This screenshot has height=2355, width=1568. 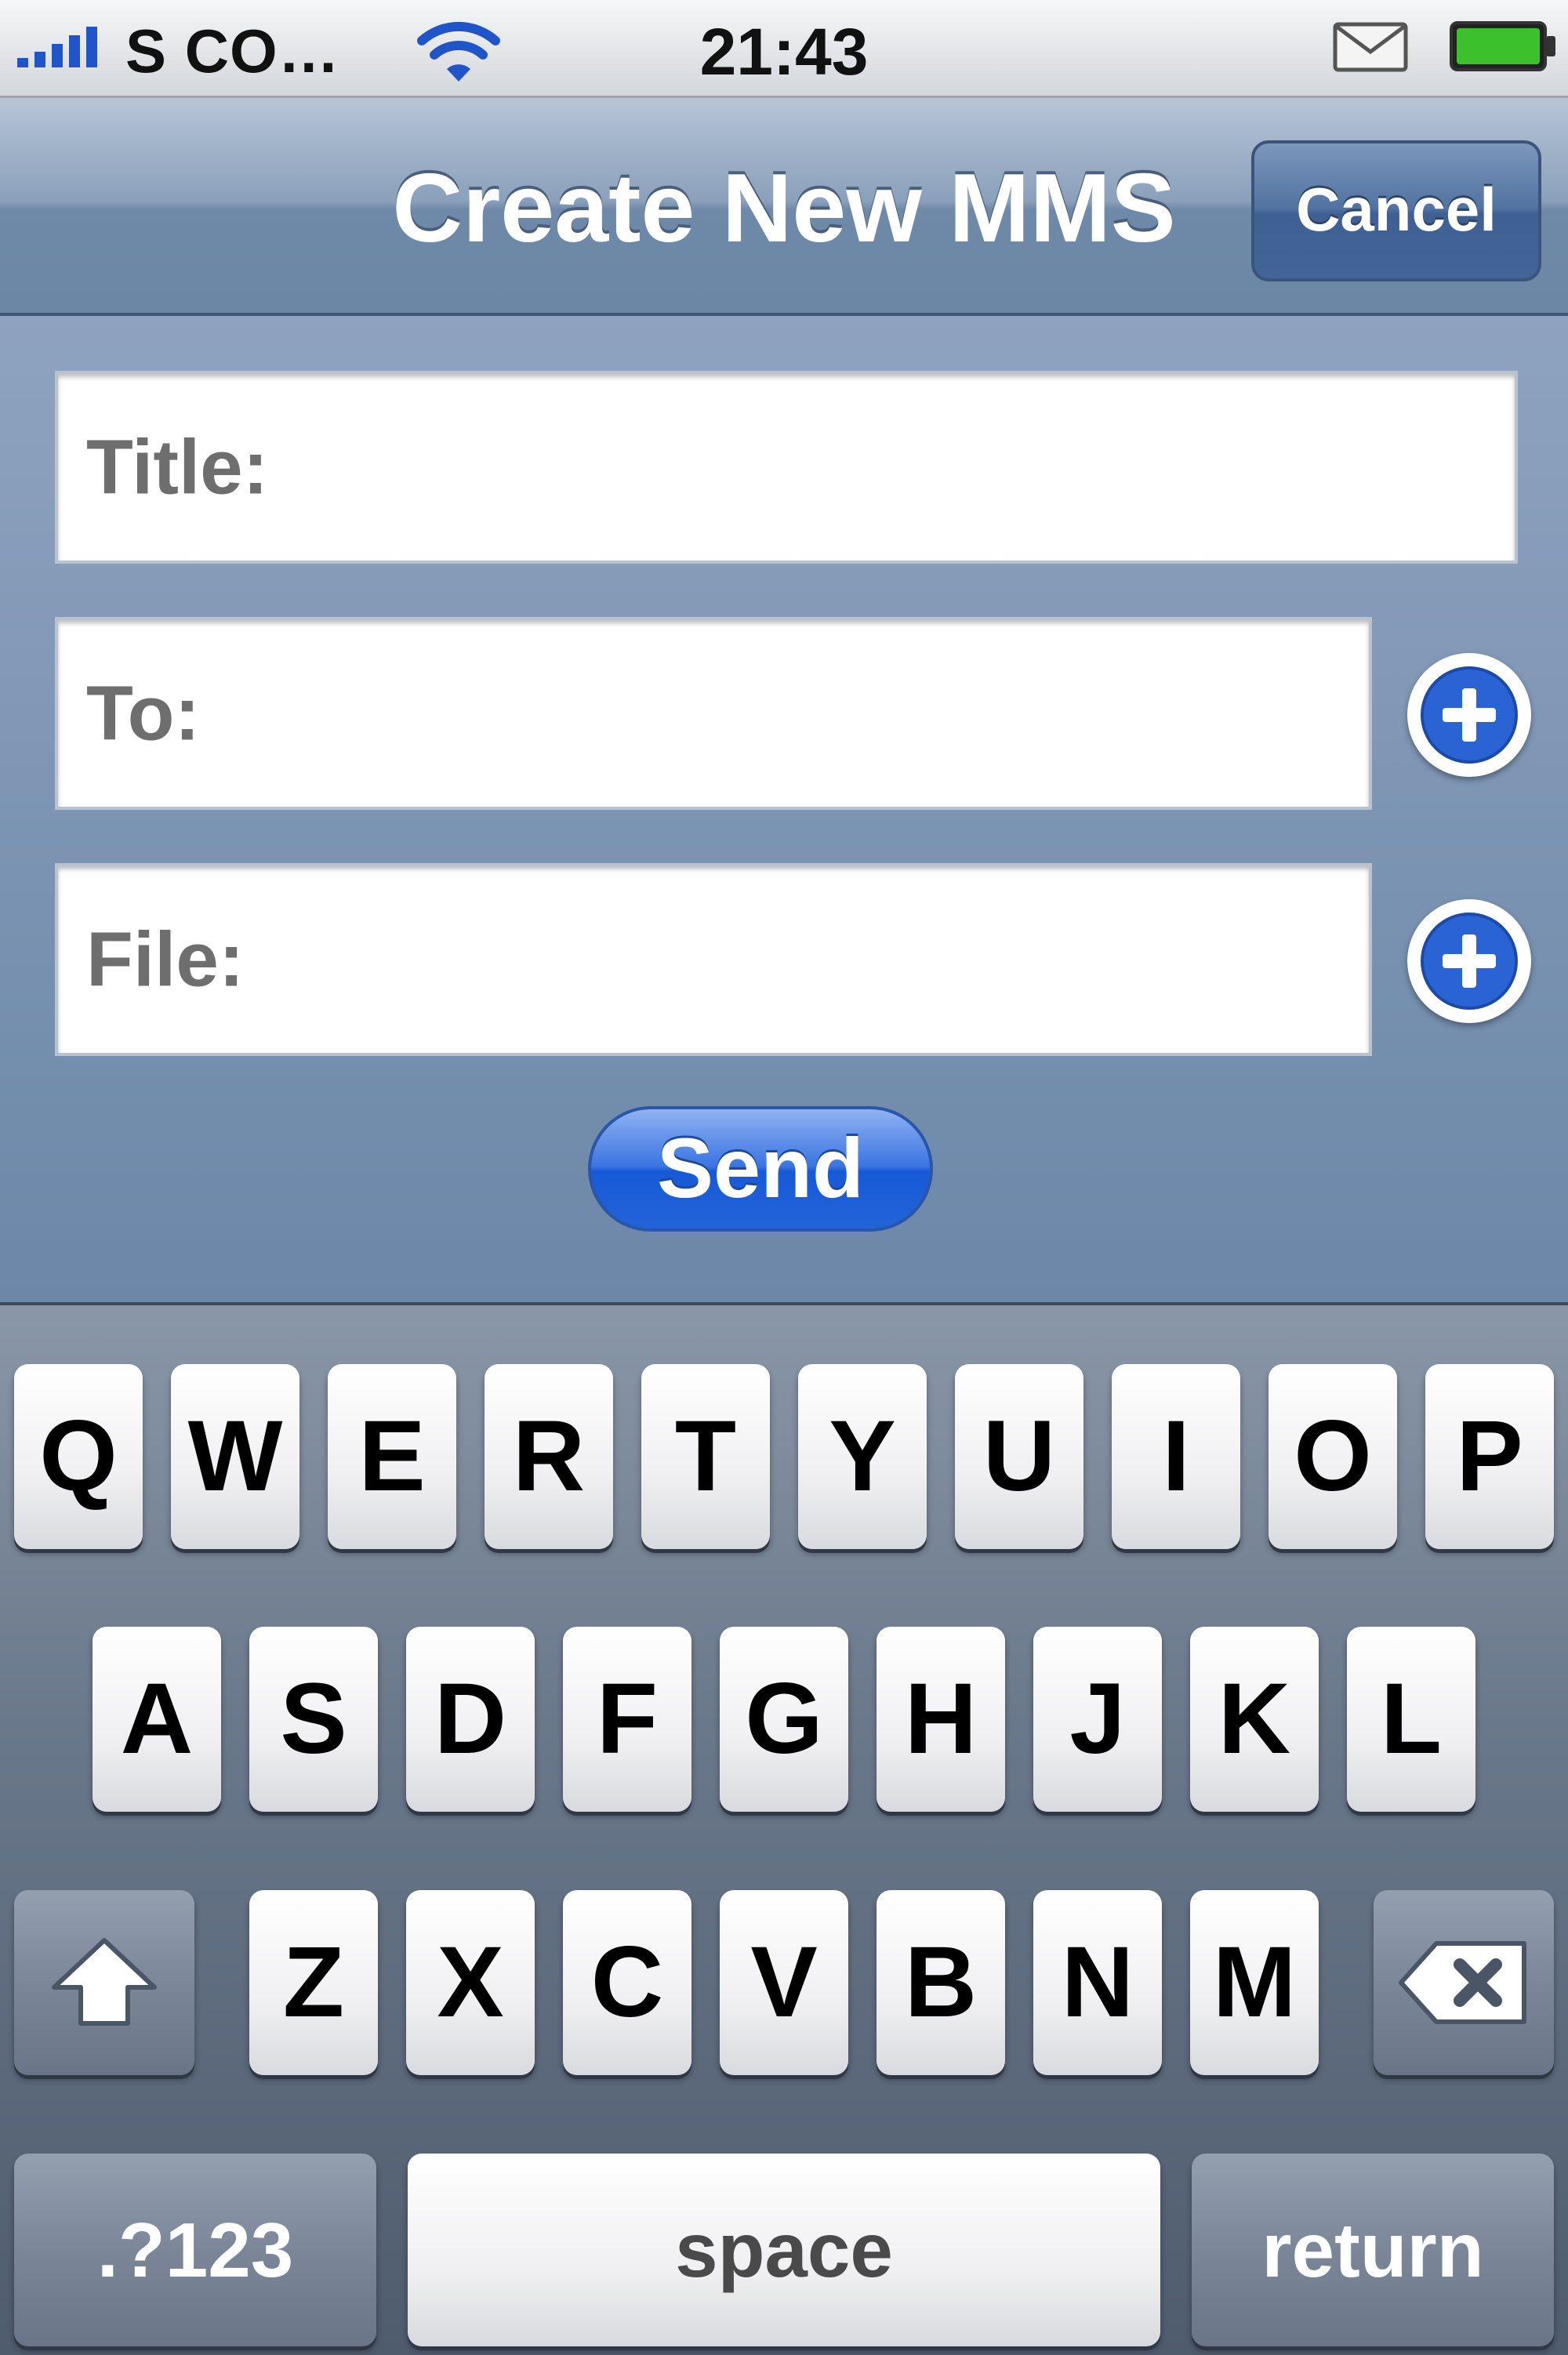 I want to click on key-t: T, so click(x=705, y=1456).